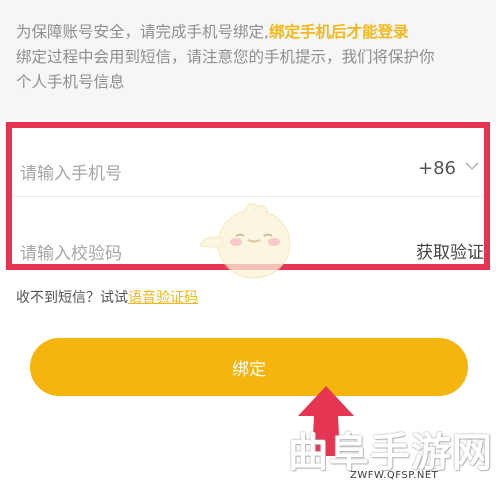  Describe the element at coordinates (142, 32) in the screenshot. I see `notice-line-1-text: 为保障账号安全，请完成手机号绑定,` at that location.